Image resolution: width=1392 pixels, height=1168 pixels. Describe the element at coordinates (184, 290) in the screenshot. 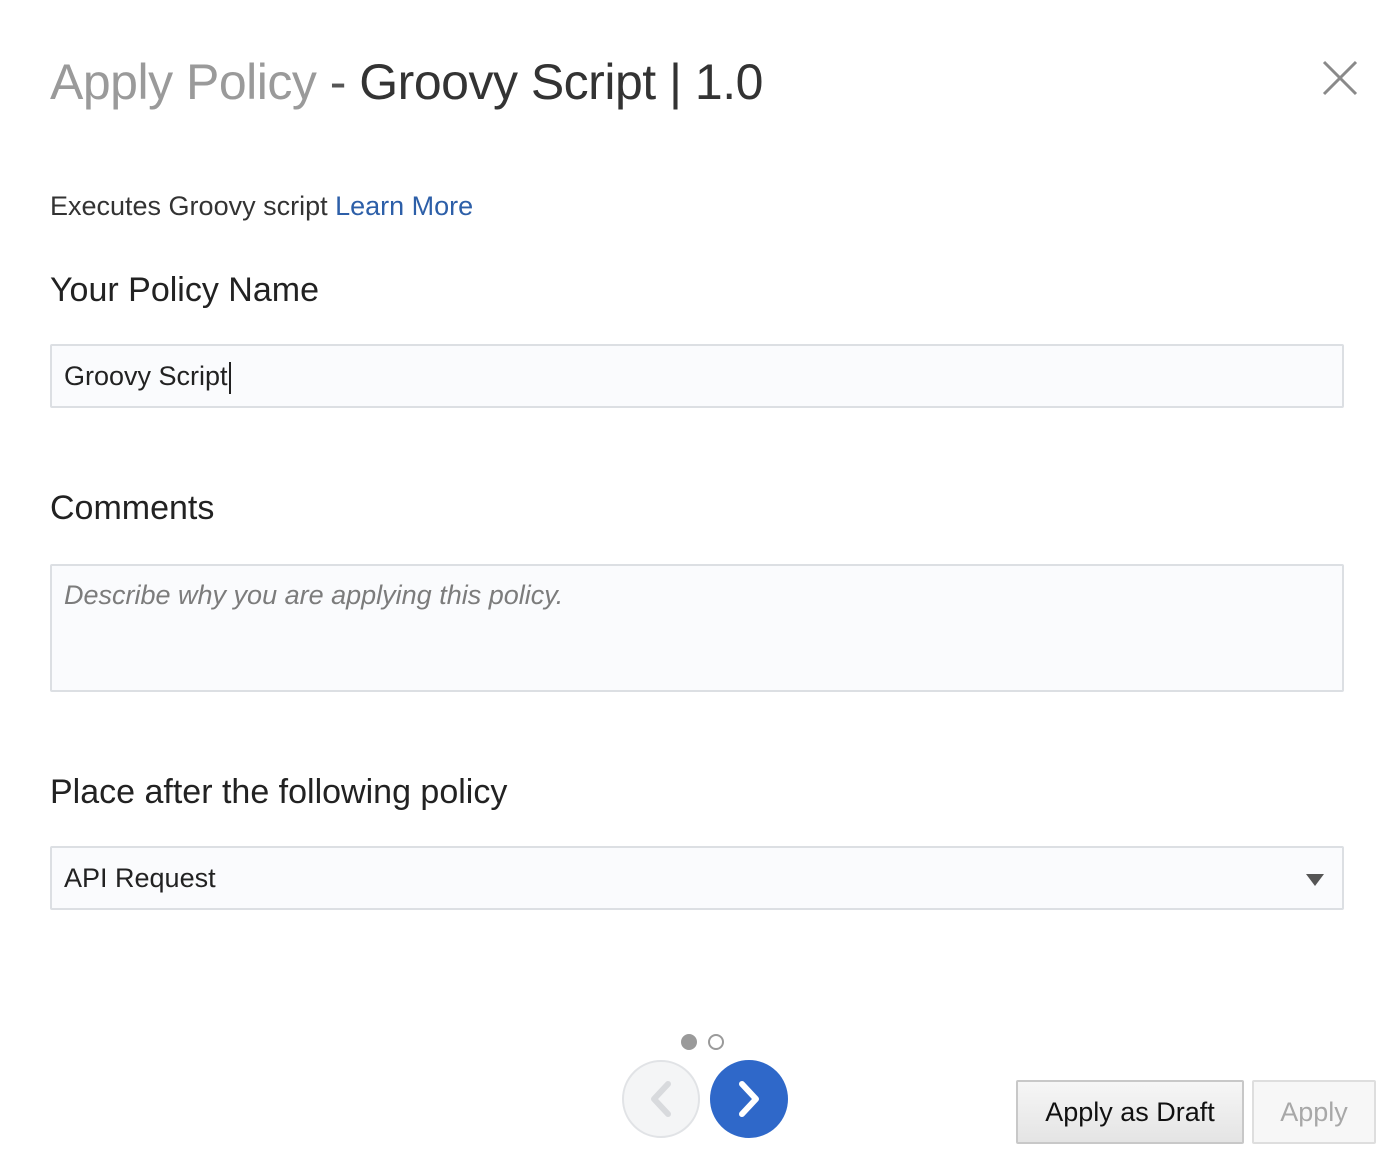

I see `policy-name-label: Your Policy Name` at that location.